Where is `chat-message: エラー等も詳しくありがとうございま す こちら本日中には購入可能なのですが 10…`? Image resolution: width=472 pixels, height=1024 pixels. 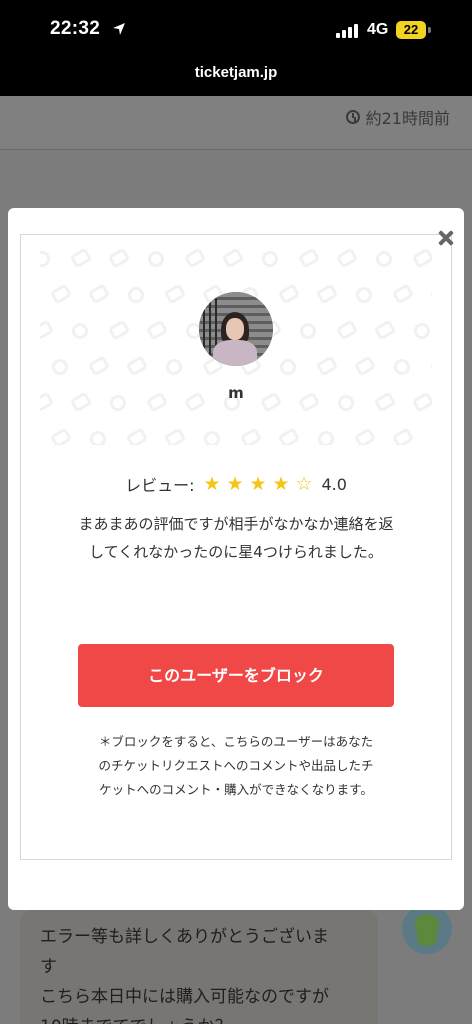
chat-message: エラー等も詳しくありがとうございま す こちら本日中には購入可能なのですが 10… is located at coordinates (200, 973).